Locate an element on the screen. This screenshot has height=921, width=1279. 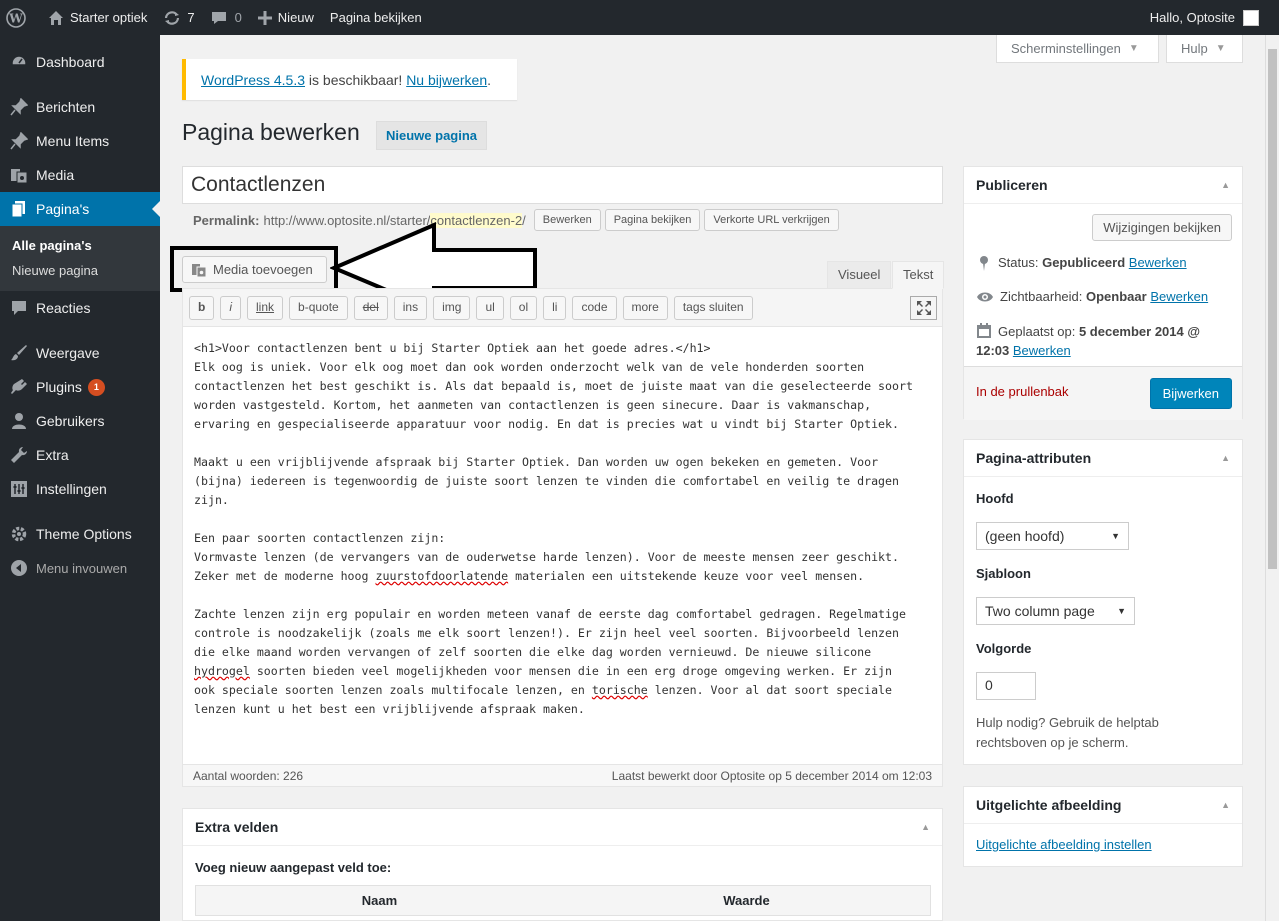
new-content-link: Nieuw is located at coordinates (286, 17).